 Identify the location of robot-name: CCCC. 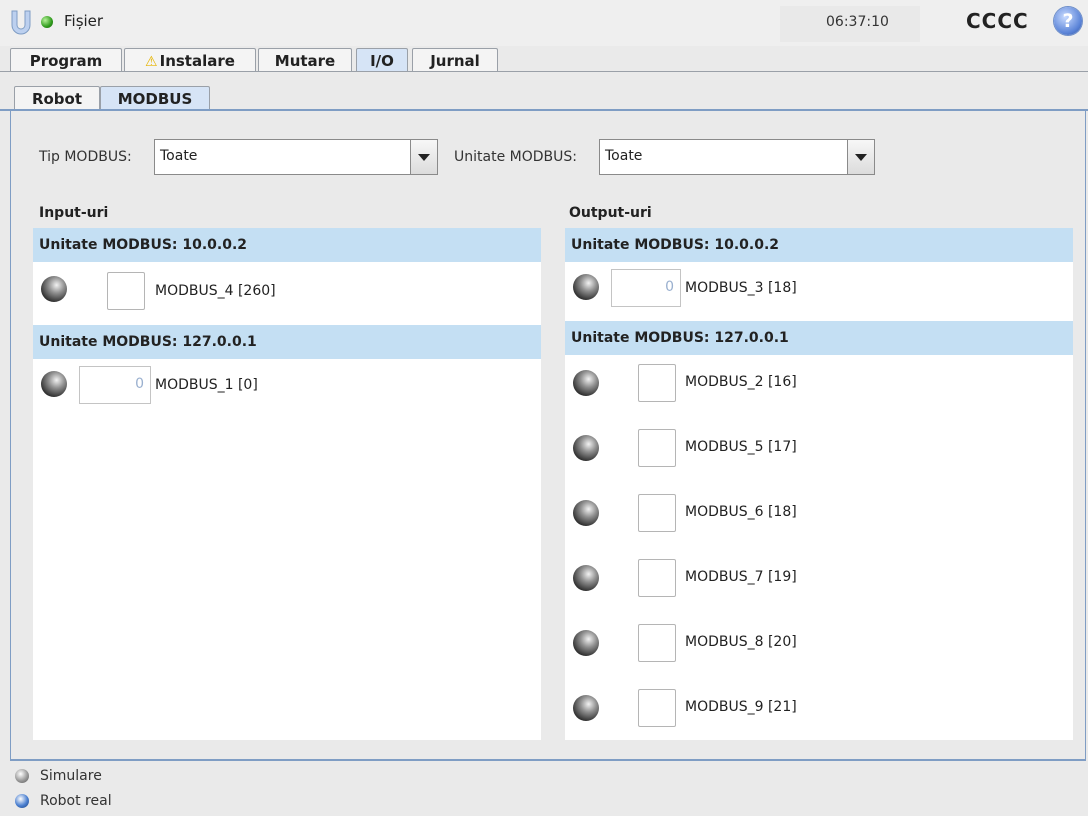
(997, 21).